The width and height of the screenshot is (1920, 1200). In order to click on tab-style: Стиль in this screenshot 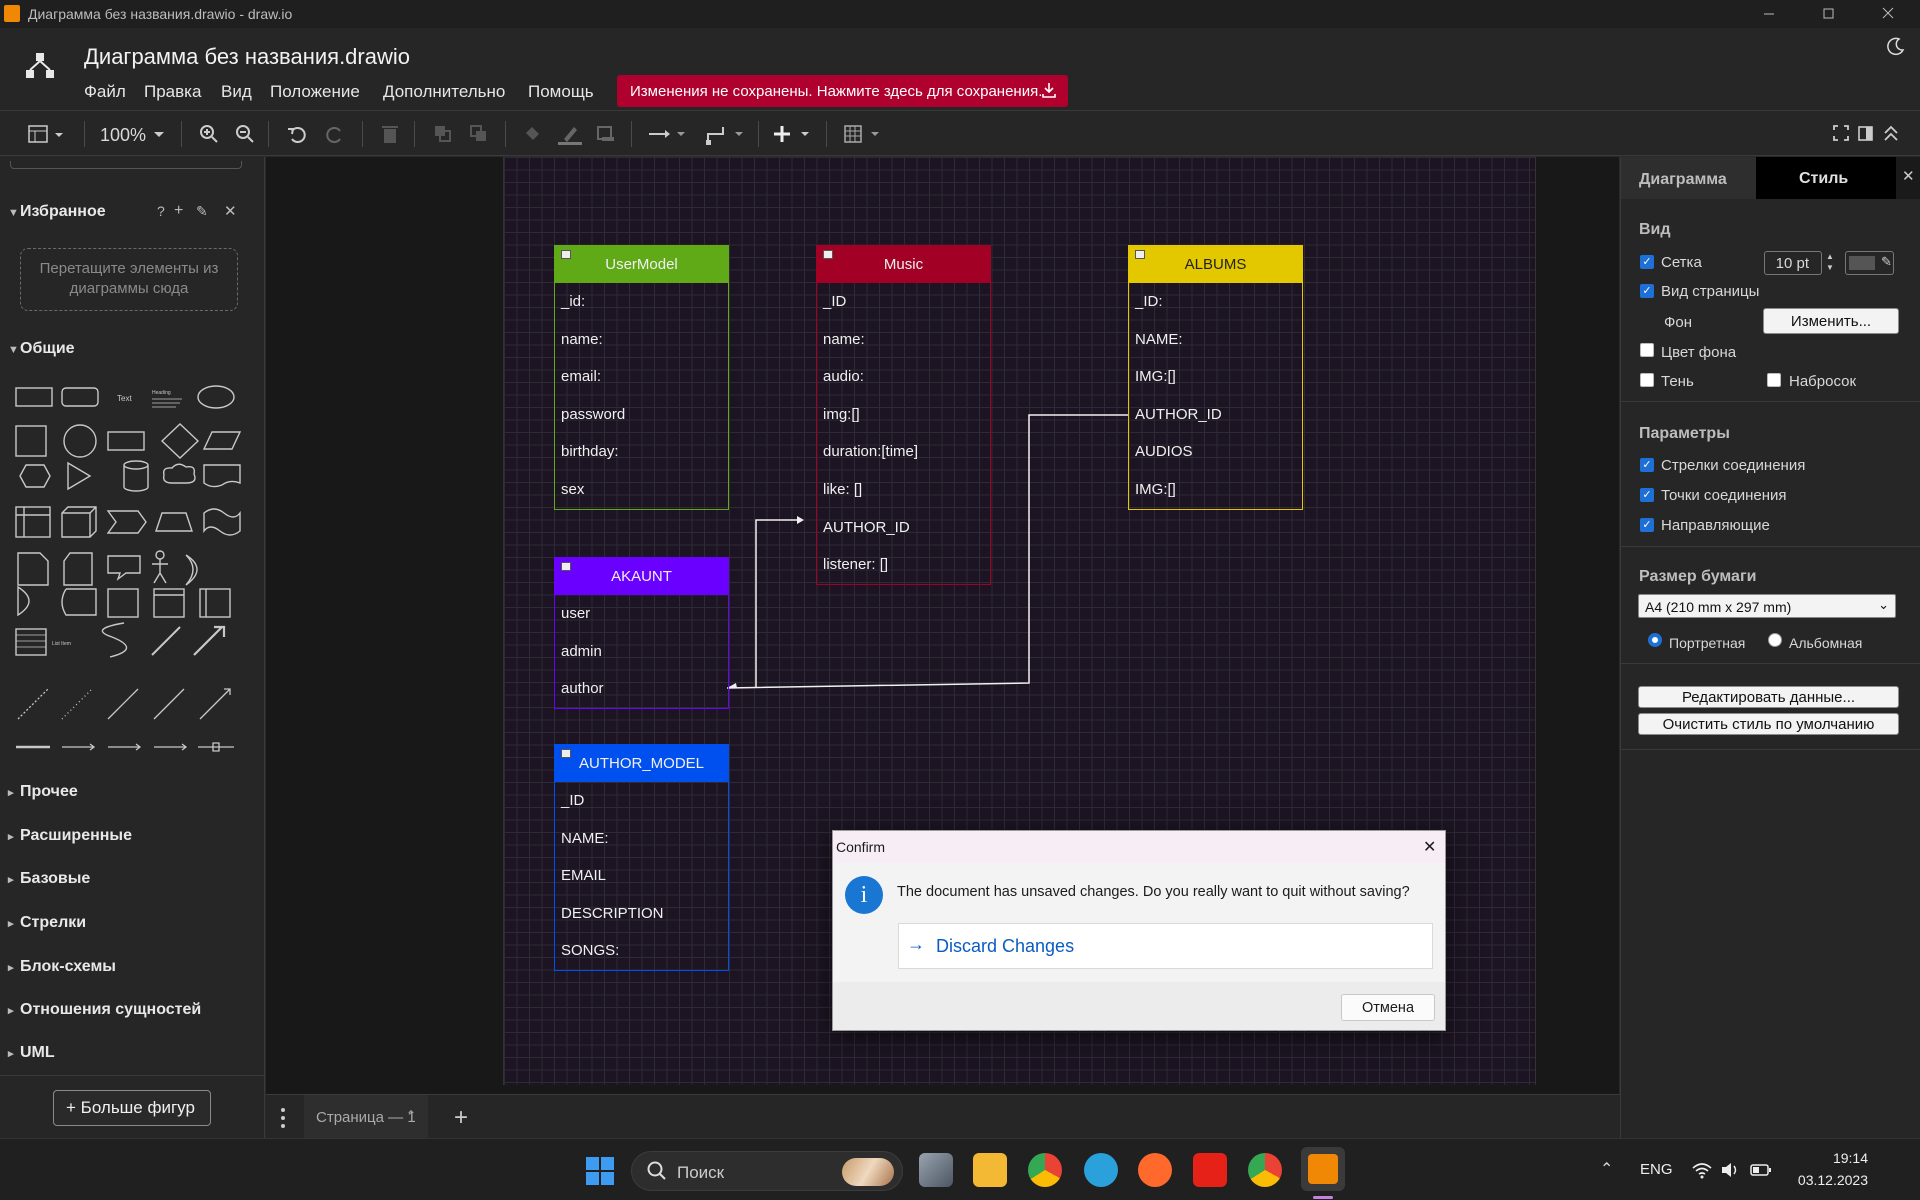, I will do `click(1826, 178)`.